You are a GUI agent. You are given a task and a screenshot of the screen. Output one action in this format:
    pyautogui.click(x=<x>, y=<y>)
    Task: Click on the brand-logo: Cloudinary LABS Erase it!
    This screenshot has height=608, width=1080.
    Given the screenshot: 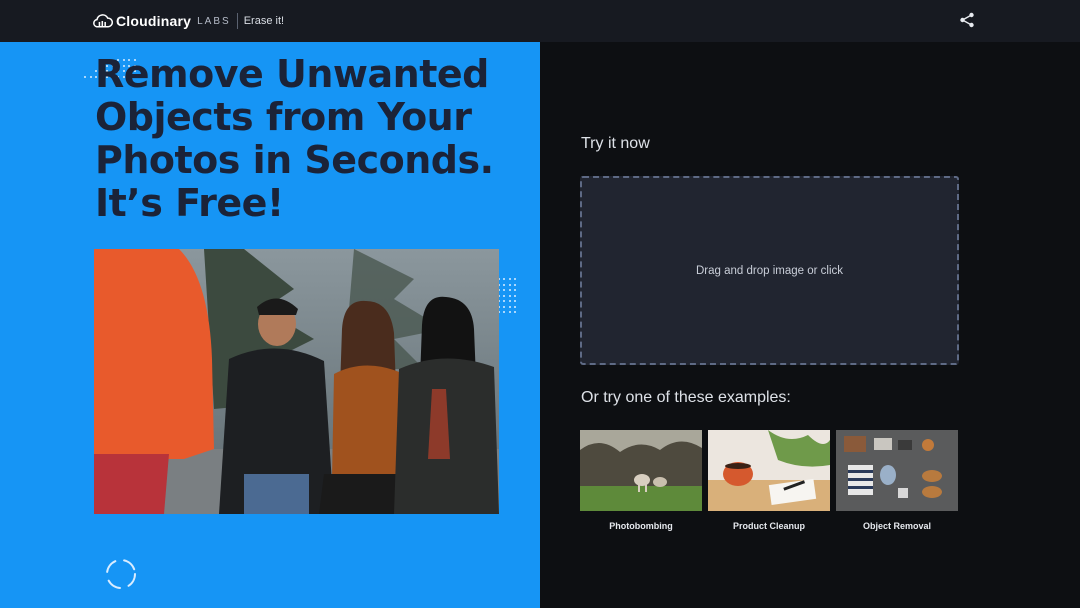 What is the action you would take?
    pyautogui.click(x=188, y=21)
    